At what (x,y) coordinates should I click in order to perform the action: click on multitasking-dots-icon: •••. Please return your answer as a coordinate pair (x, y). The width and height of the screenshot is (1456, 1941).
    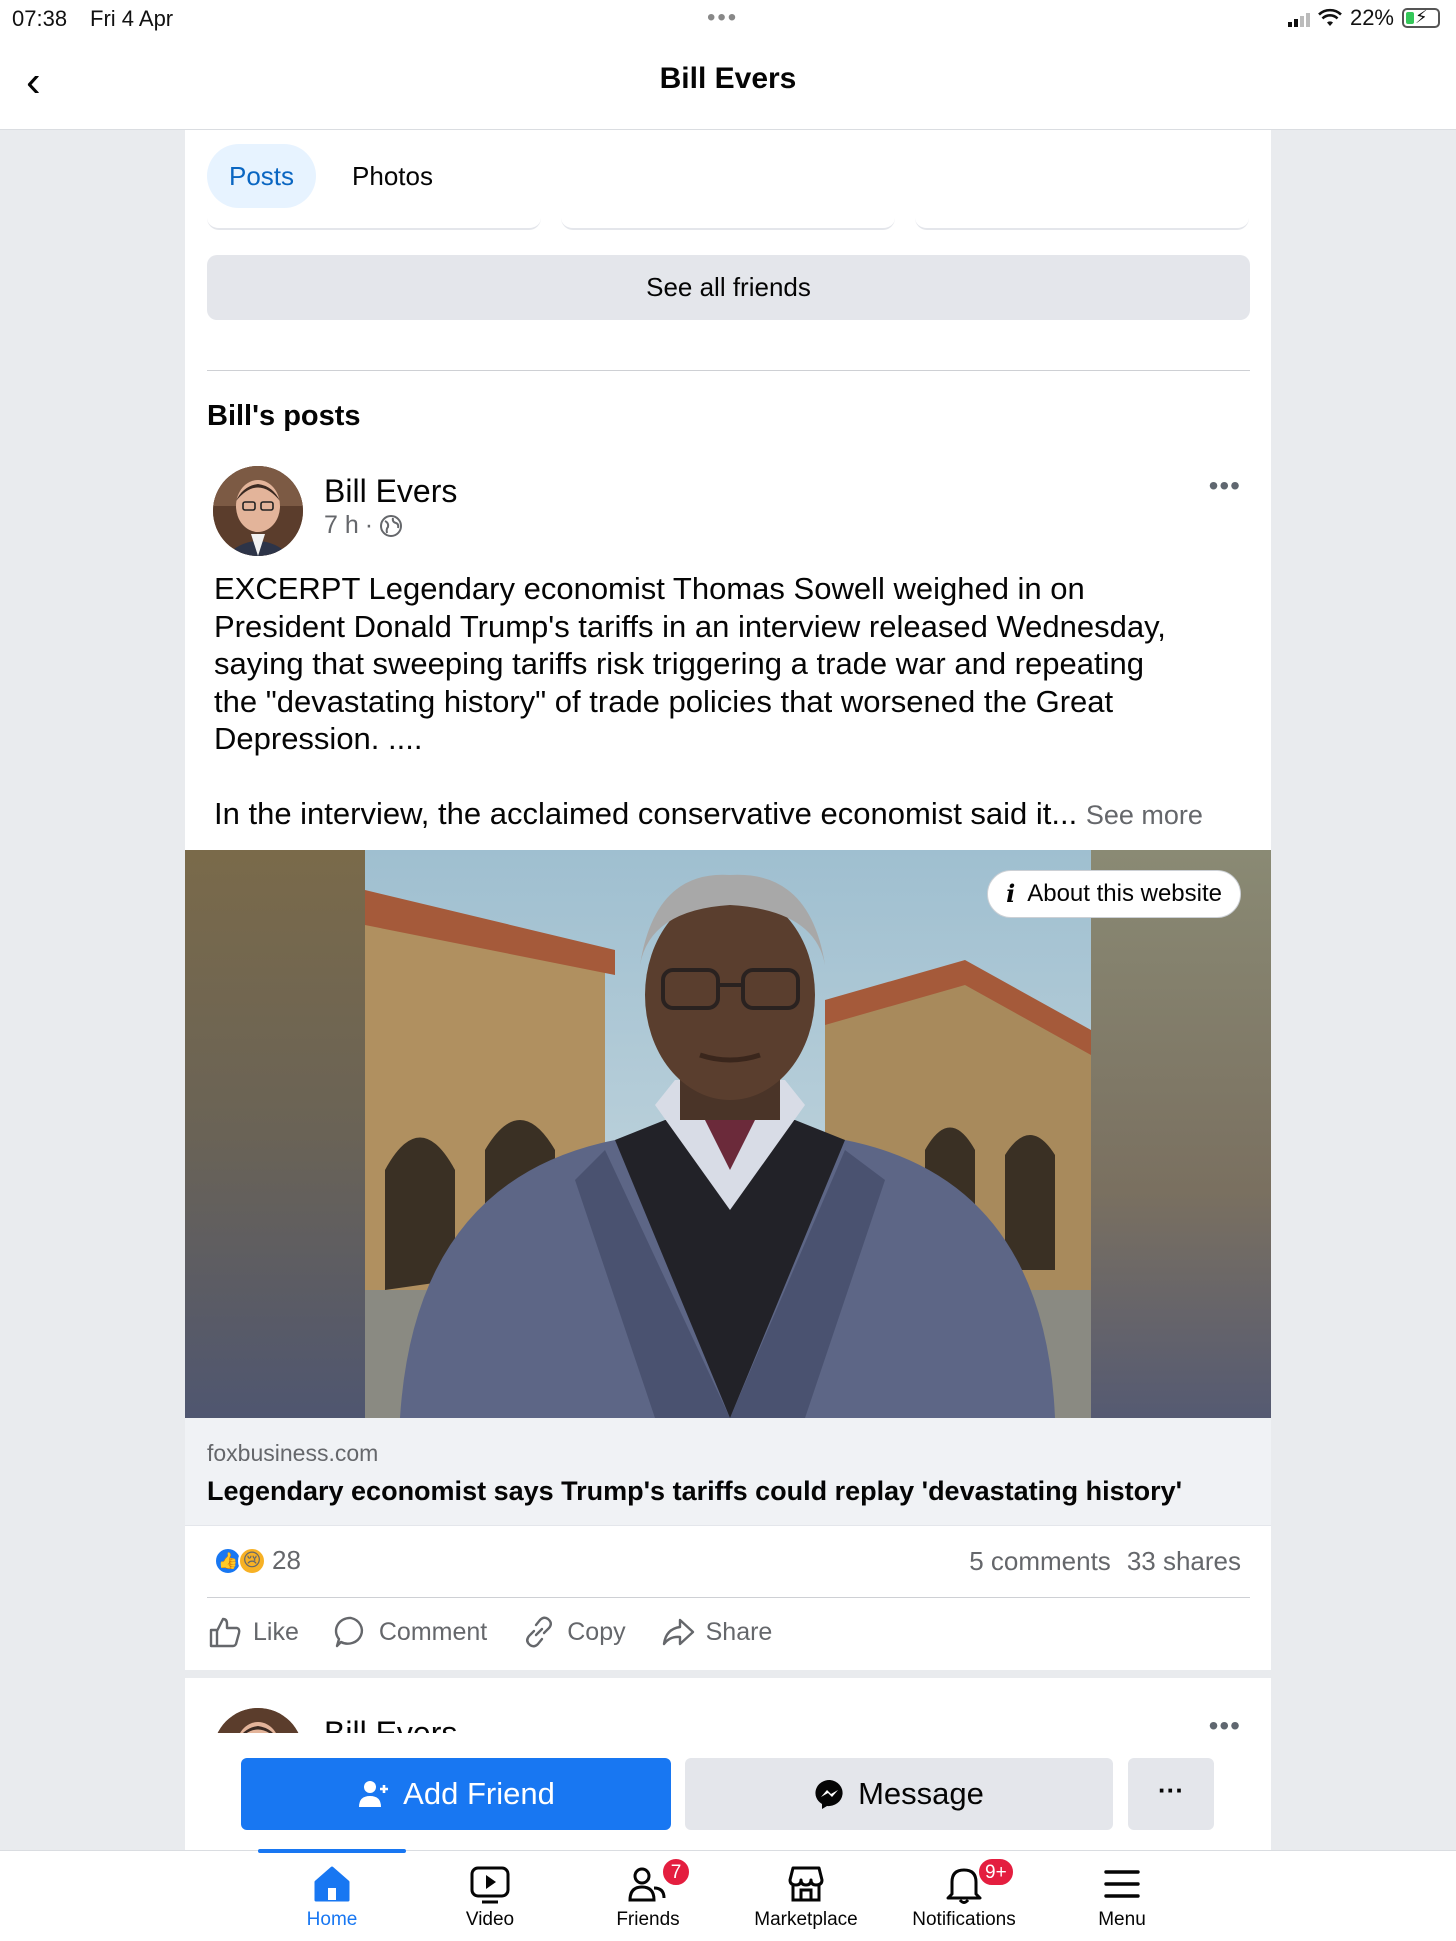
    Looking at the image, I should click on (722, 18).